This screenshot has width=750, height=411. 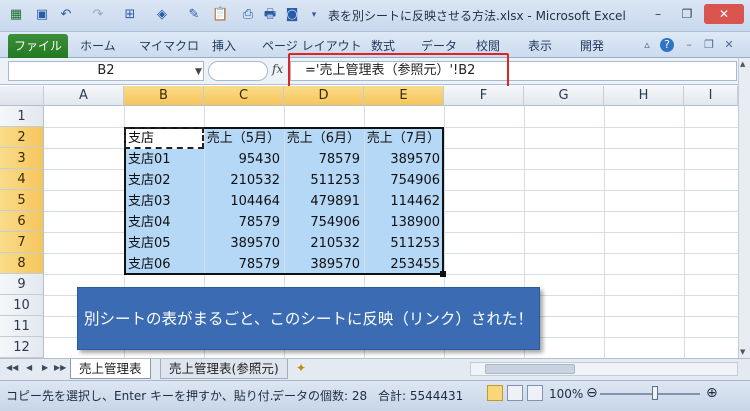 What do you see at coordinates (22, 284) in the screenshot?
I see `row-header-9: 9` at bounding box center [22, 284].